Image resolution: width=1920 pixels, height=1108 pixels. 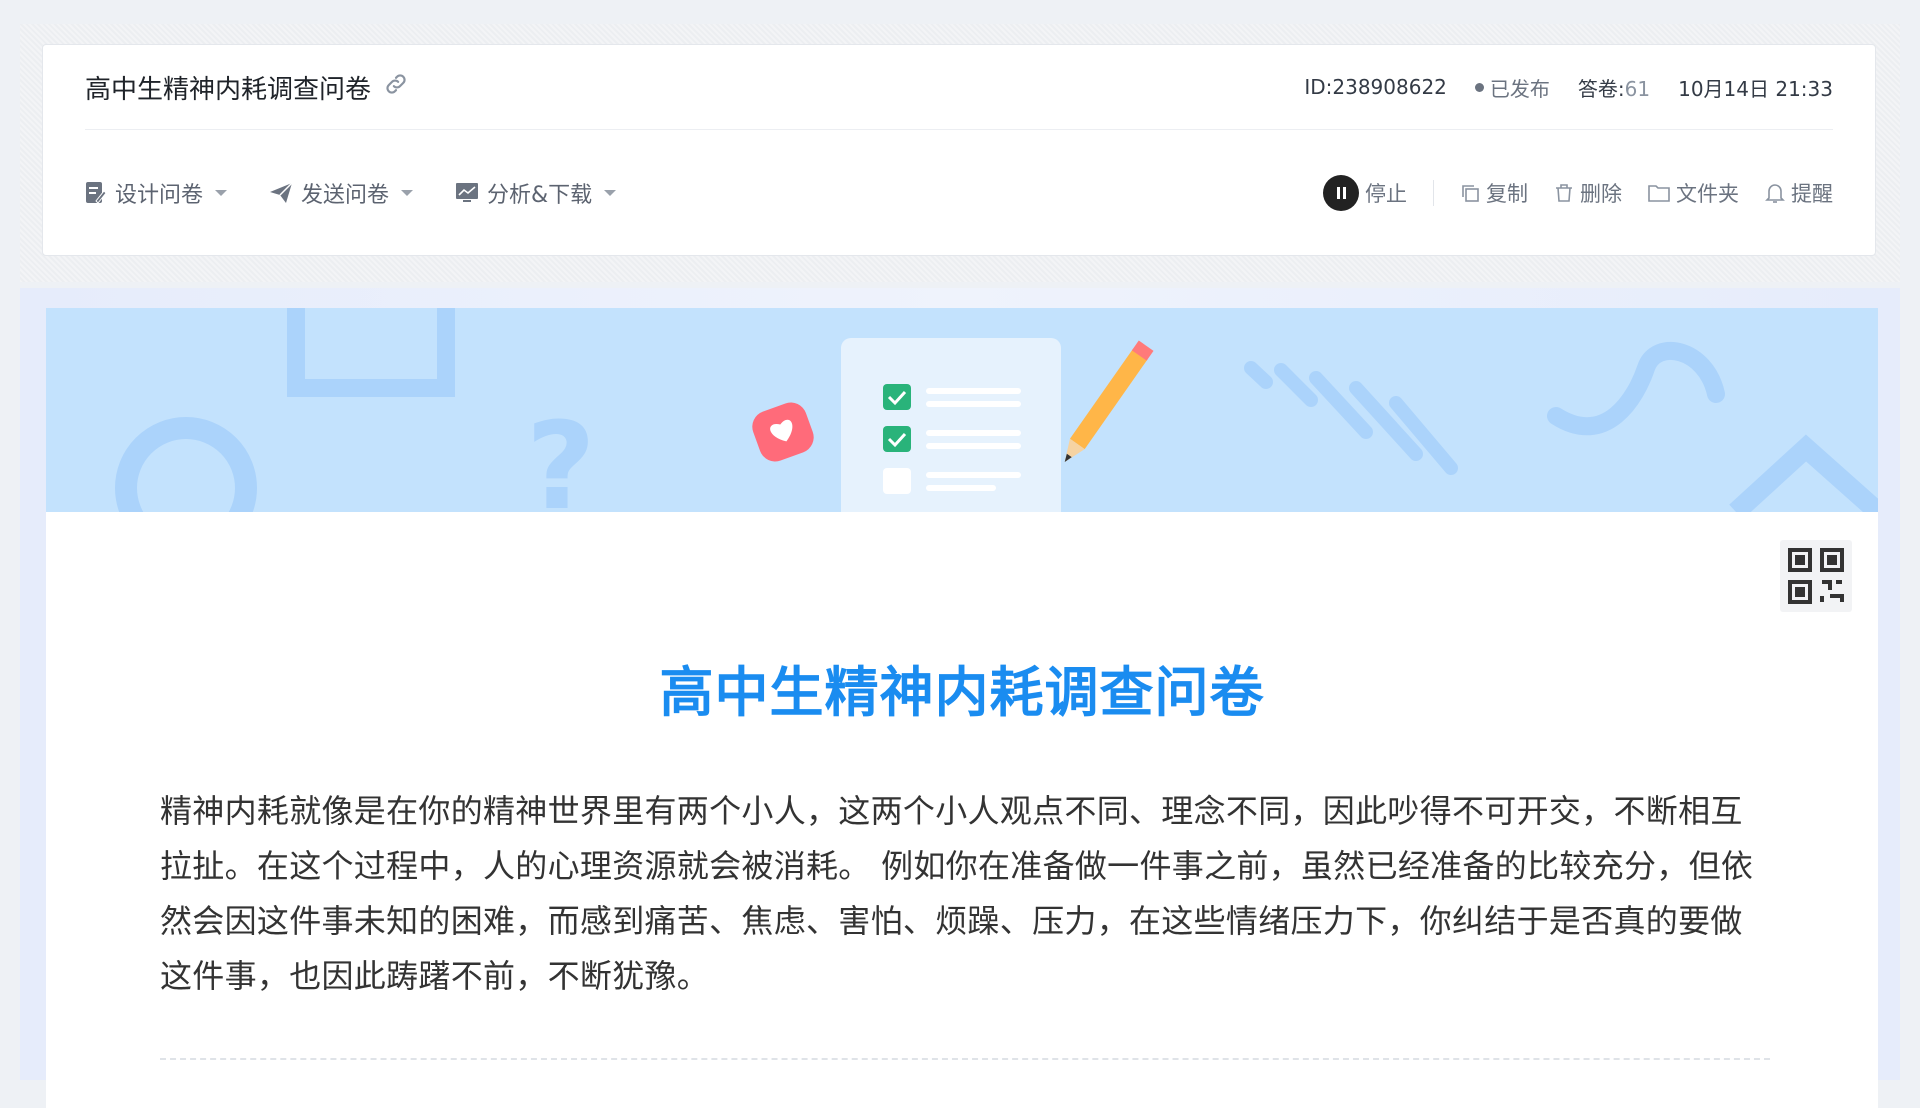 I want to click on qr-code-icon, so click(x=1816, y=576).